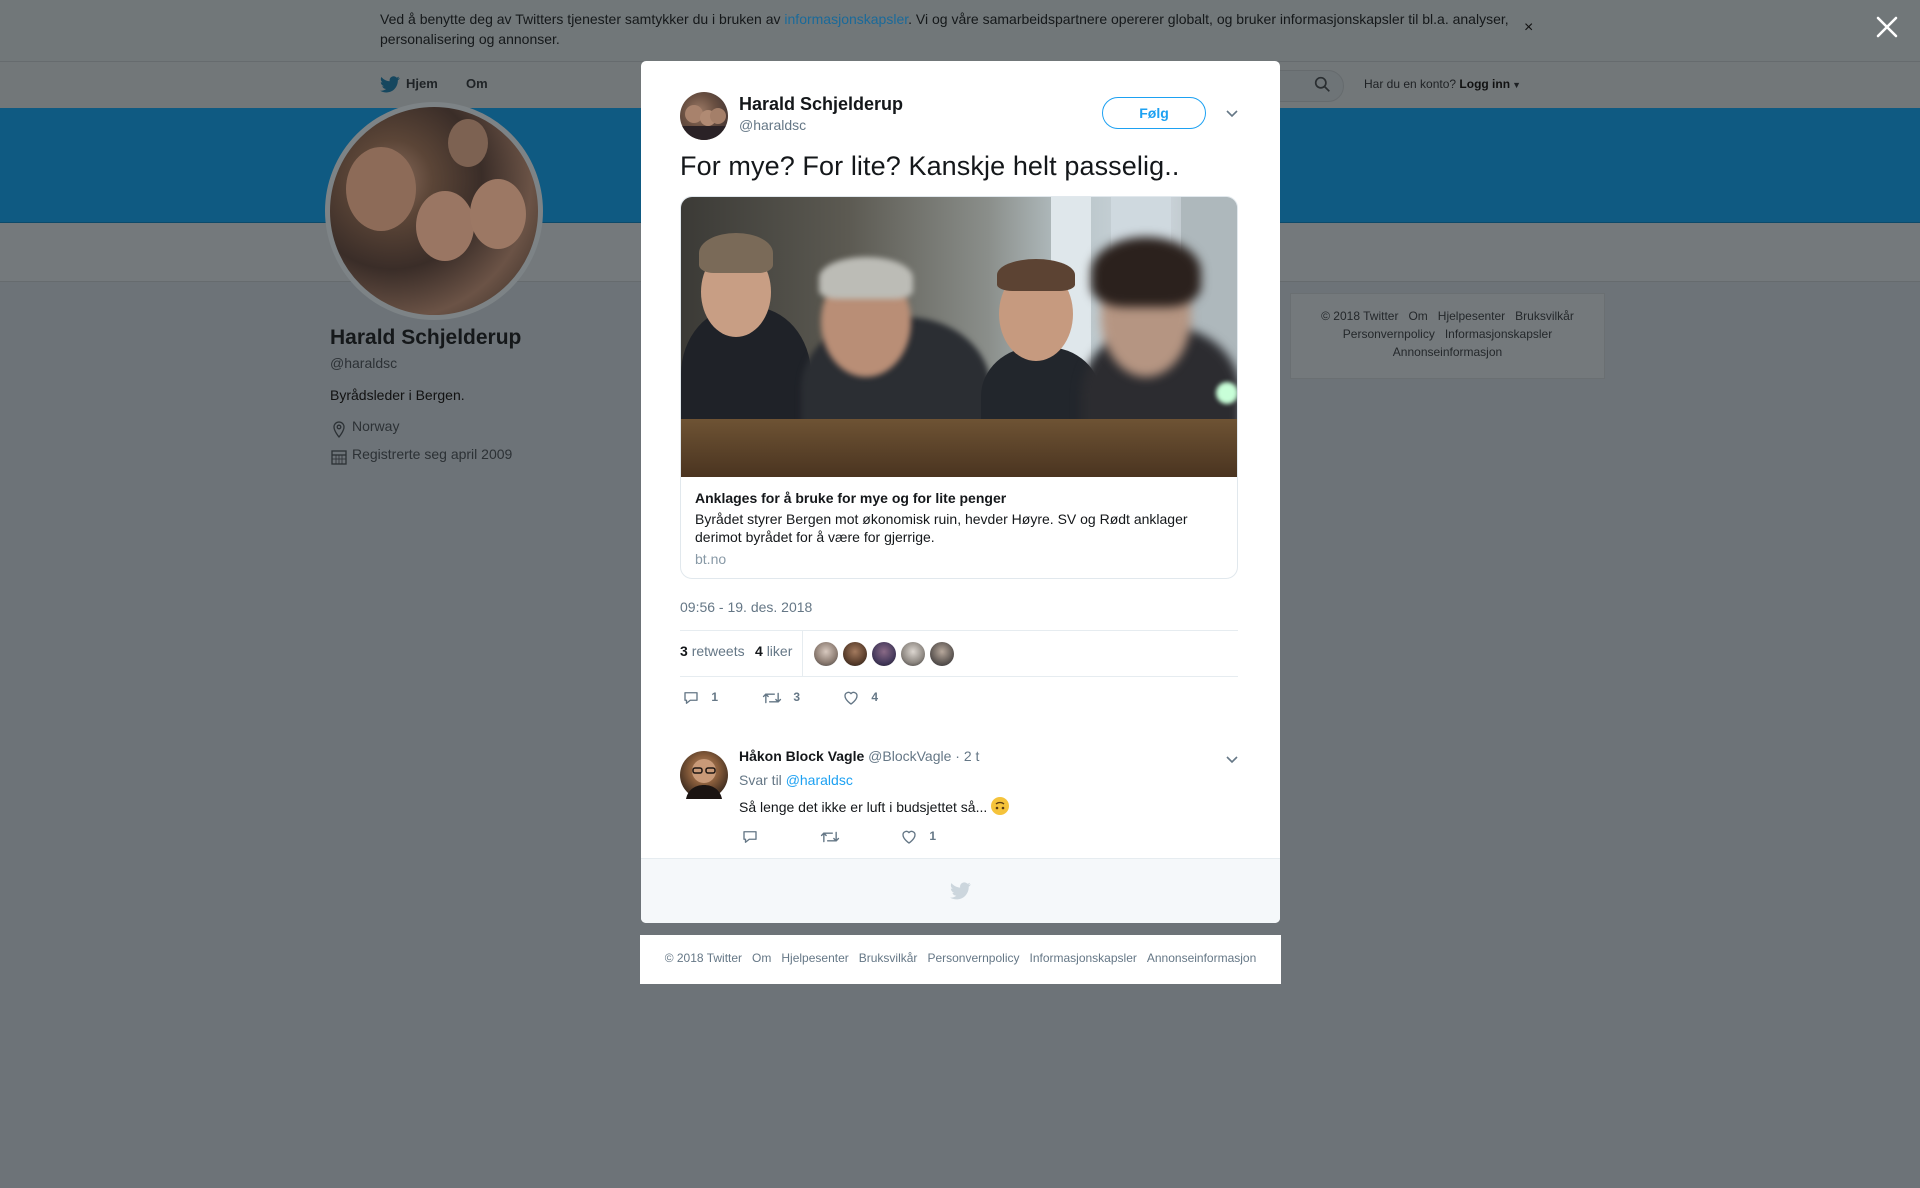 The image size is (1920, 1188). I want to click on nav-home: Hjem, so click(422, 83).